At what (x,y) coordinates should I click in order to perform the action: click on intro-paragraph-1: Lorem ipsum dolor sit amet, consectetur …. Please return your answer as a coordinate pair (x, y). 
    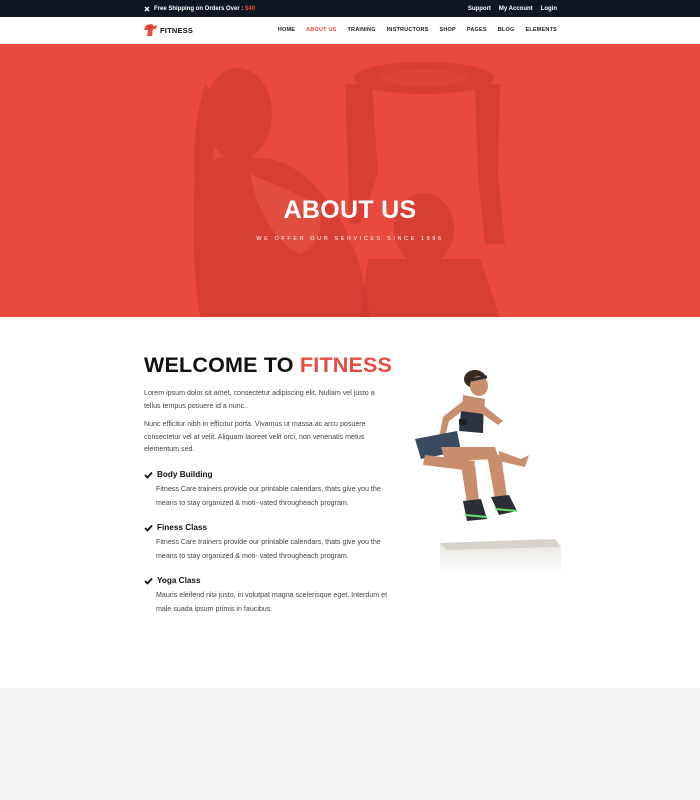
    Looking at the image, I should click on (259, 399).